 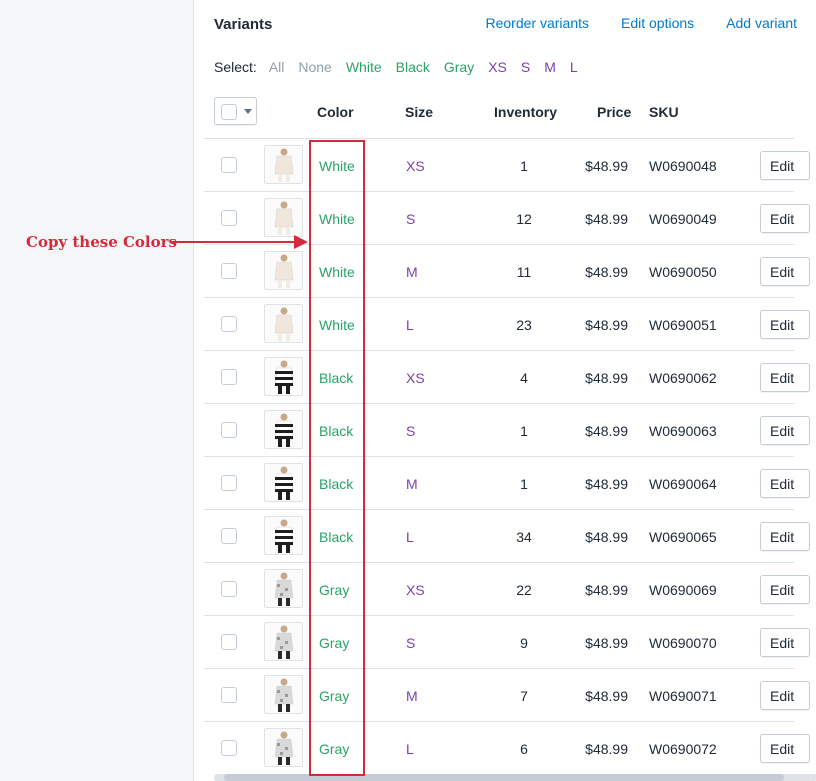 What do you see at coordinates (314, 67) in the screenshot?
I see `select-option-none: None` at bounding box center [314, 67].